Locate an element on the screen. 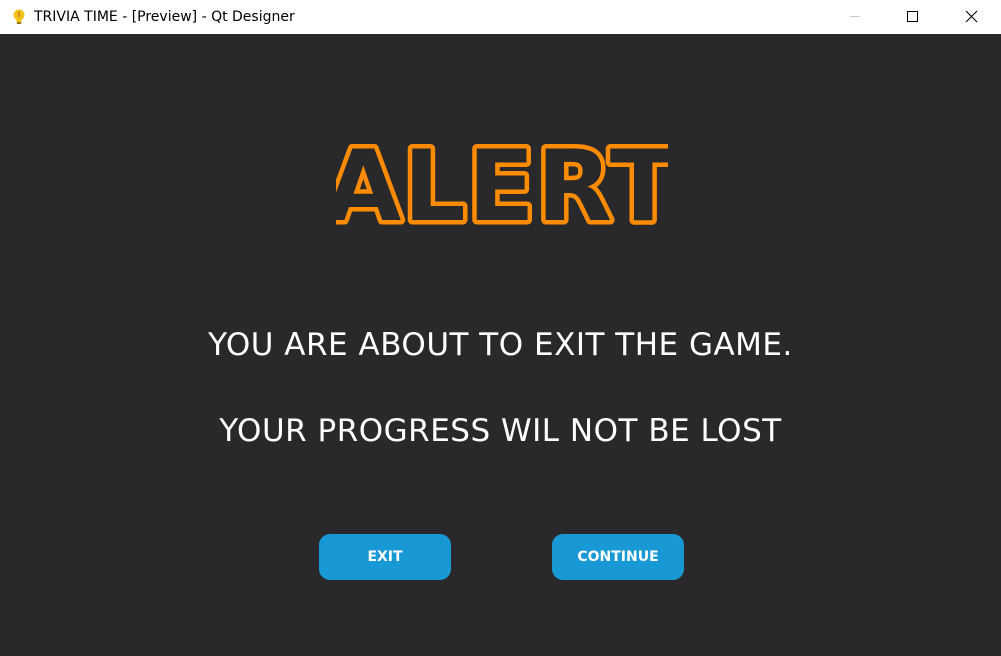 The width and height of the screenshot is (1001, 656). minimize-button is located at coordinates (855, 17).